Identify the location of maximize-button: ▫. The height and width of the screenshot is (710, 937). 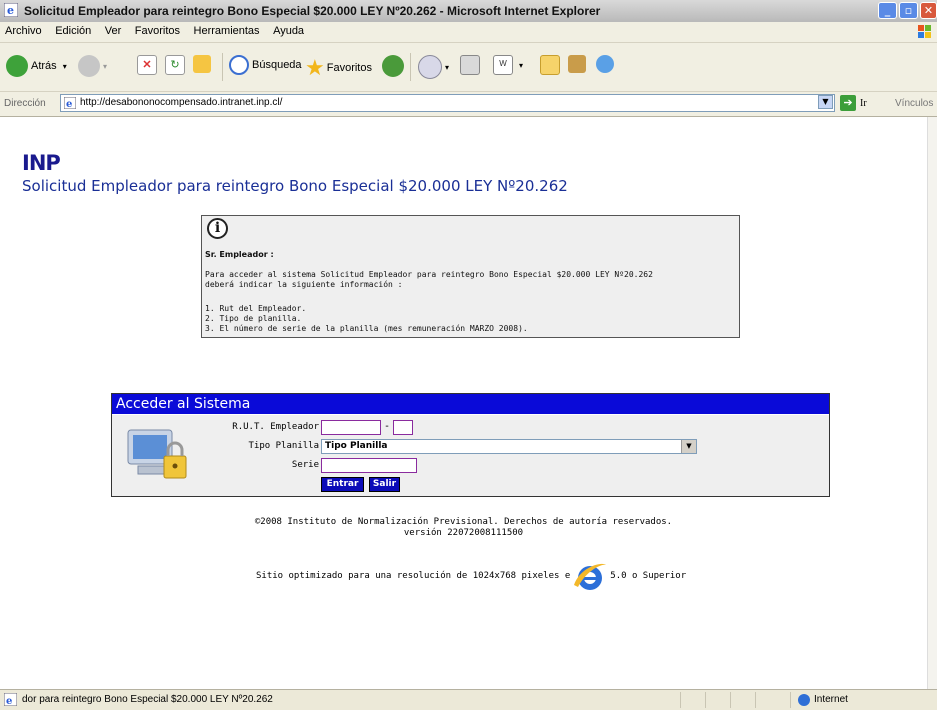
(908, 10).